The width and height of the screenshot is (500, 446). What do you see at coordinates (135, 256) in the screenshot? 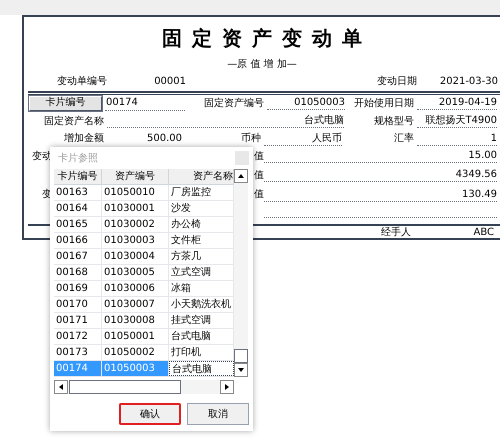
I see `table-cell: 01030004` at bounding box center [135, 256].